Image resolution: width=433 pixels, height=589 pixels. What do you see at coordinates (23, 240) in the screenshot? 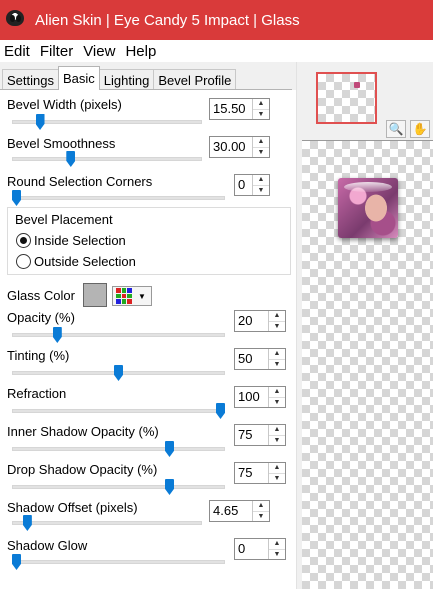
I see `inside-selection-radio` at bounding box center [23, 240].